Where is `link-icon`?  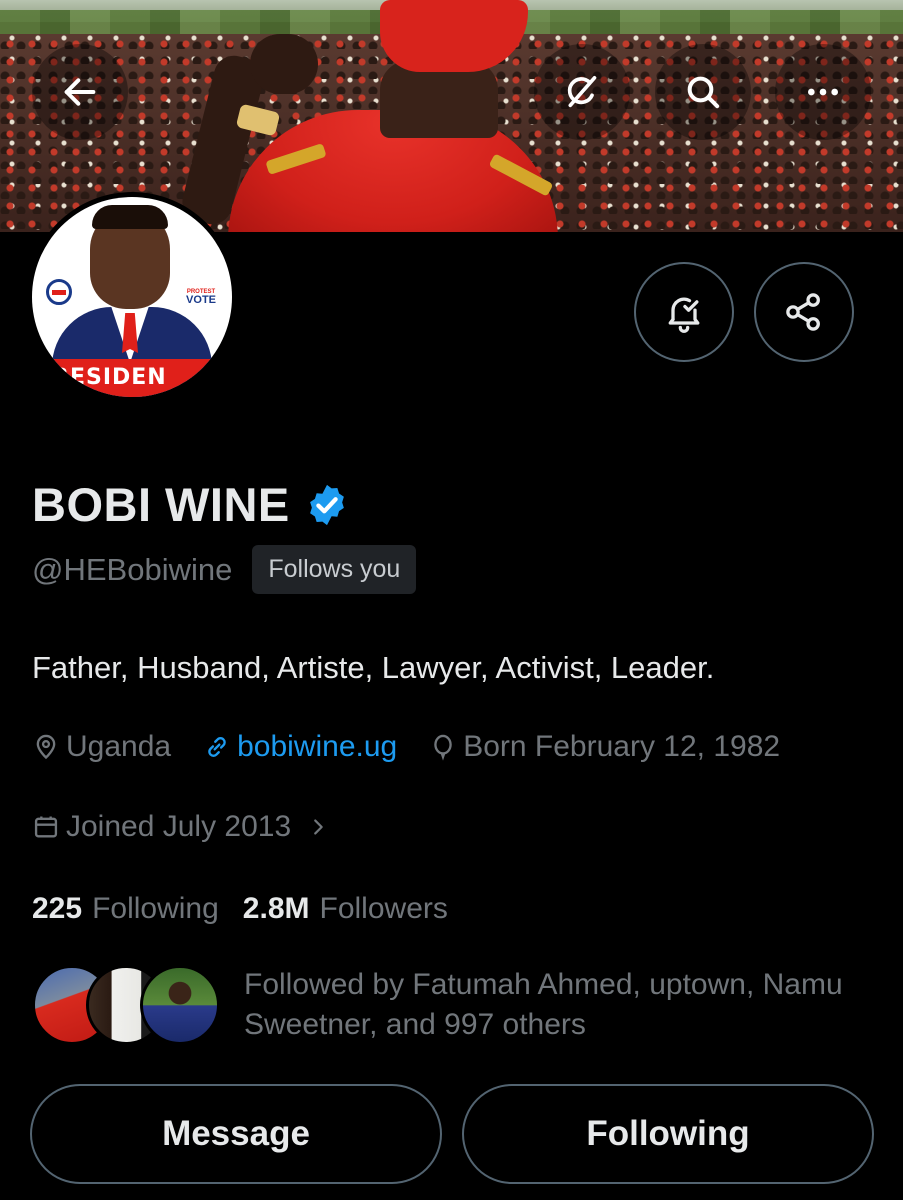
link-icon is located at coordinates (217, 747).